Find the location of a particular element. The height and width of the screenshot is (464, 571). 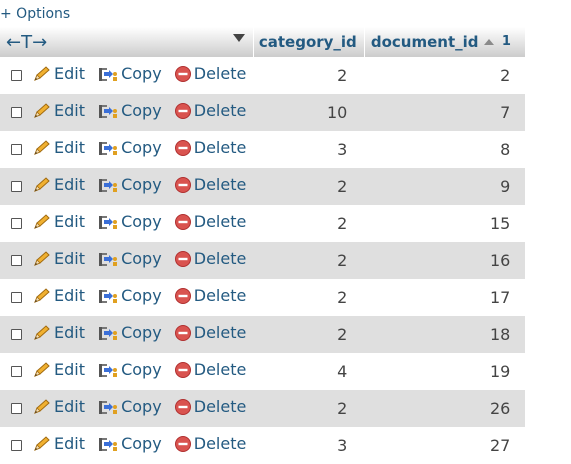

options-toggle: + Options is located at coordinates (35, 14).